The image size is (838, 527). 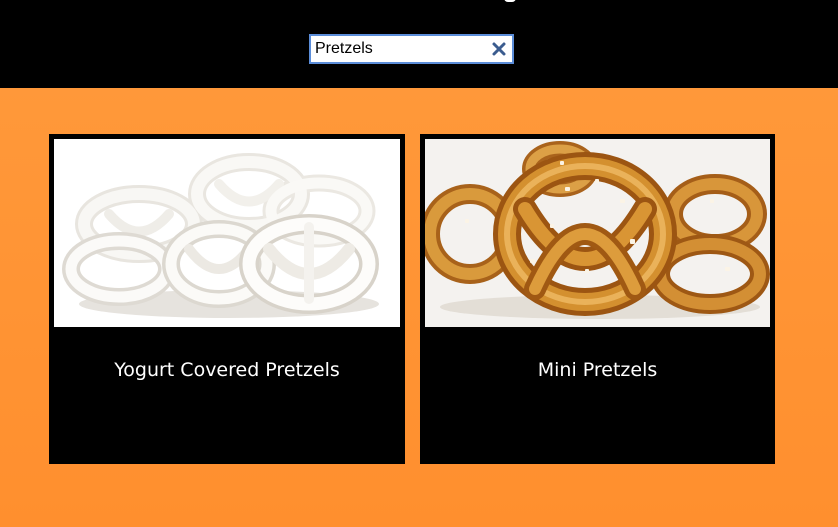 What do you see at coordinates (227, 370) in the screenshot?
I see `product-label: Yogurt Covered Pretzels` at bounding box center [227, 370].